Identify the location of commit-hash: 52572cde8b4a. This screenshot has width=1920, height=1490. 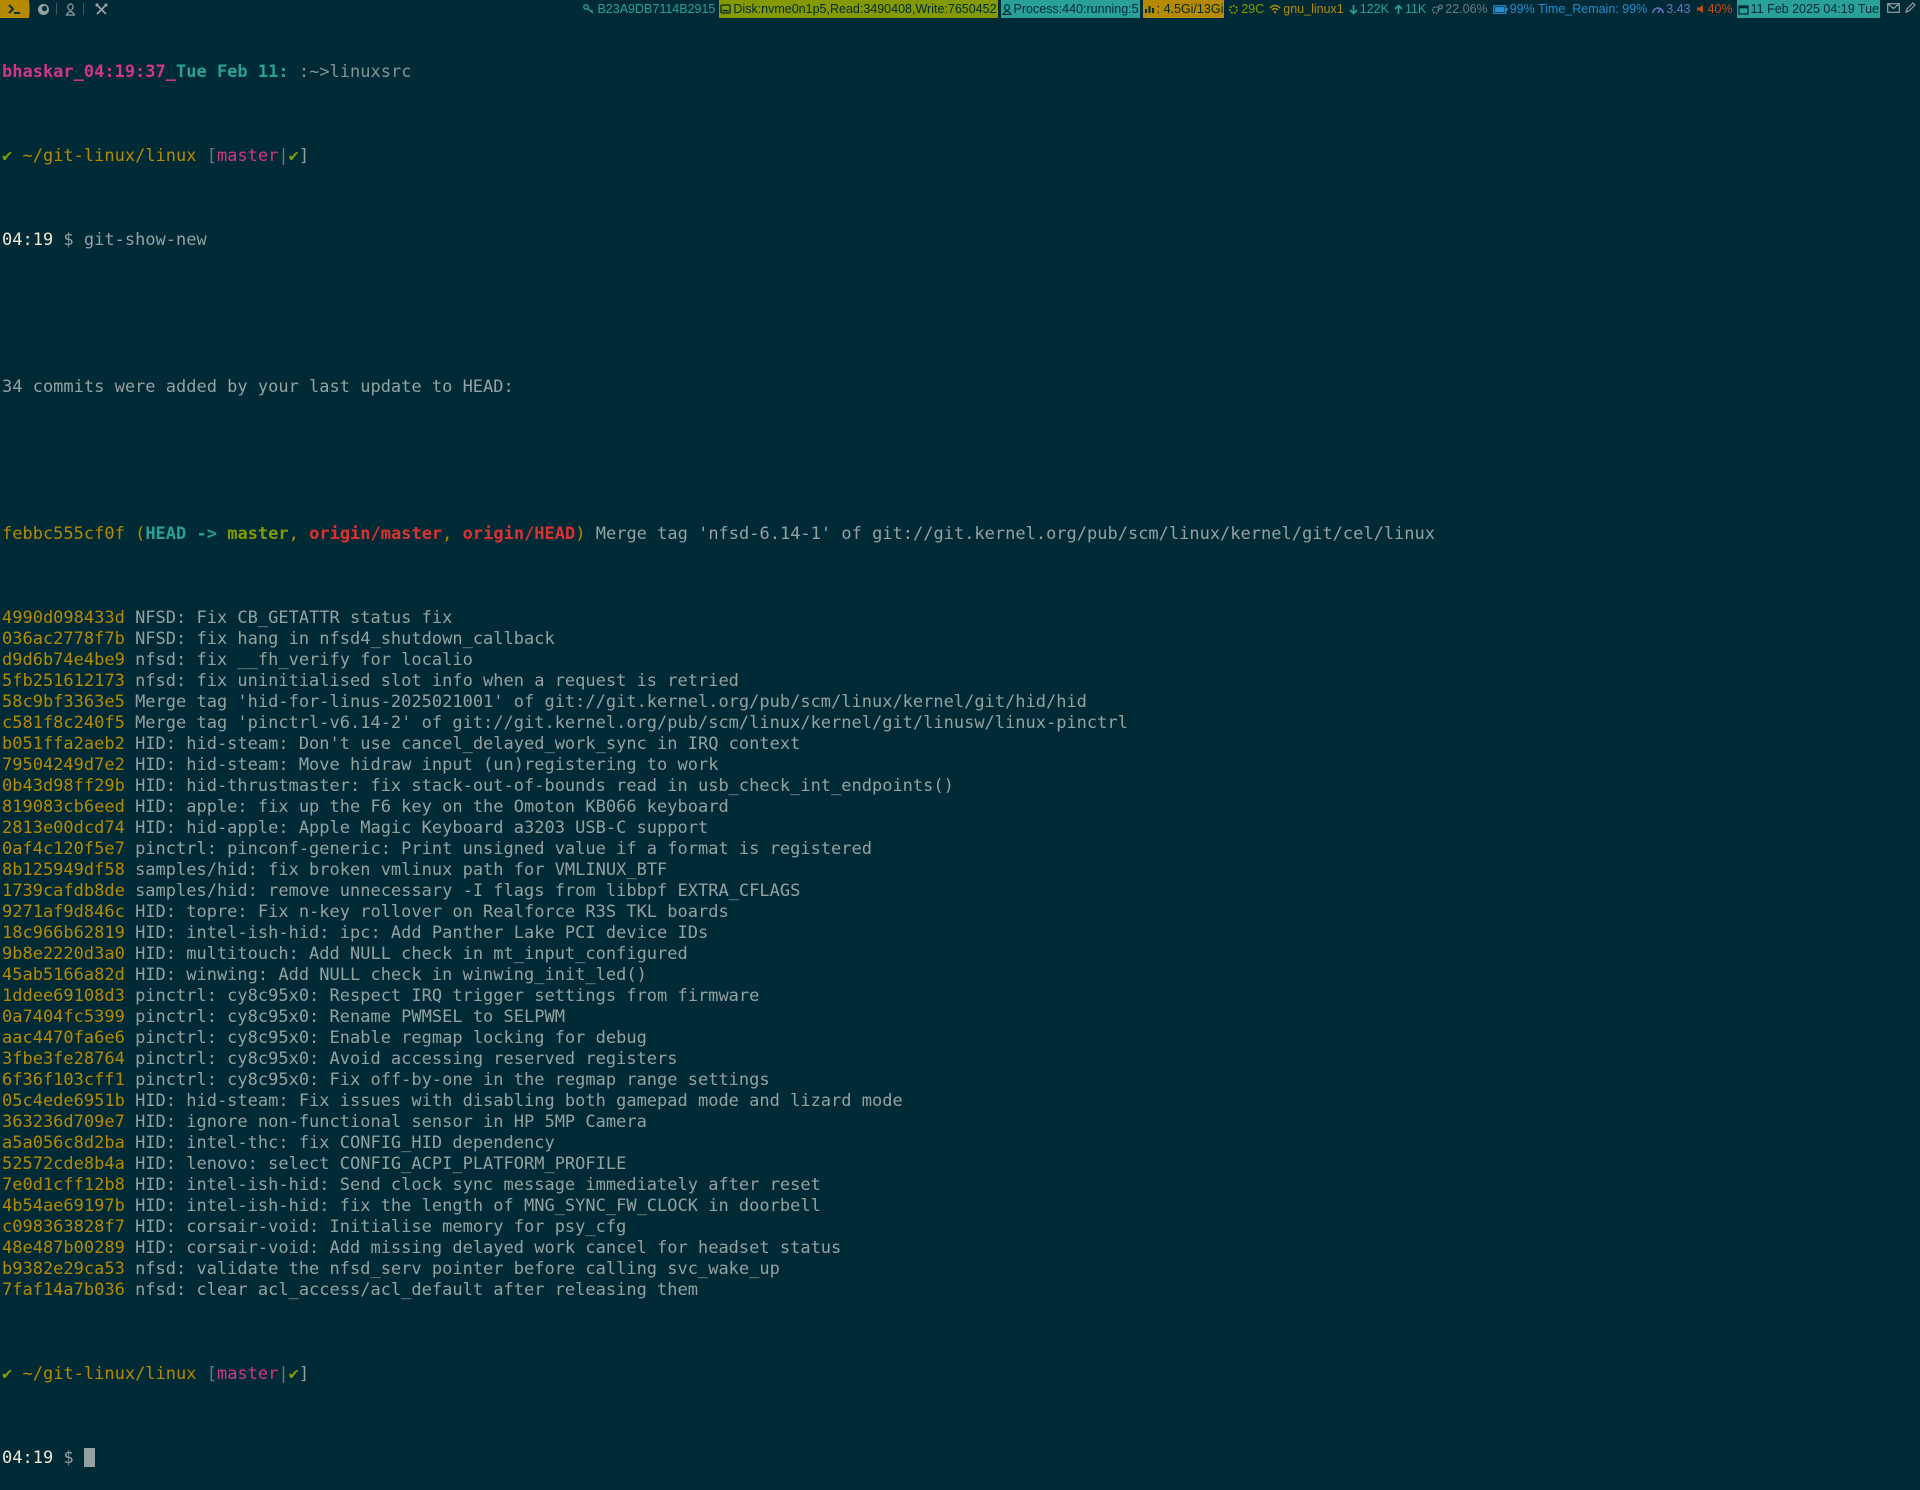
(63, 1164).